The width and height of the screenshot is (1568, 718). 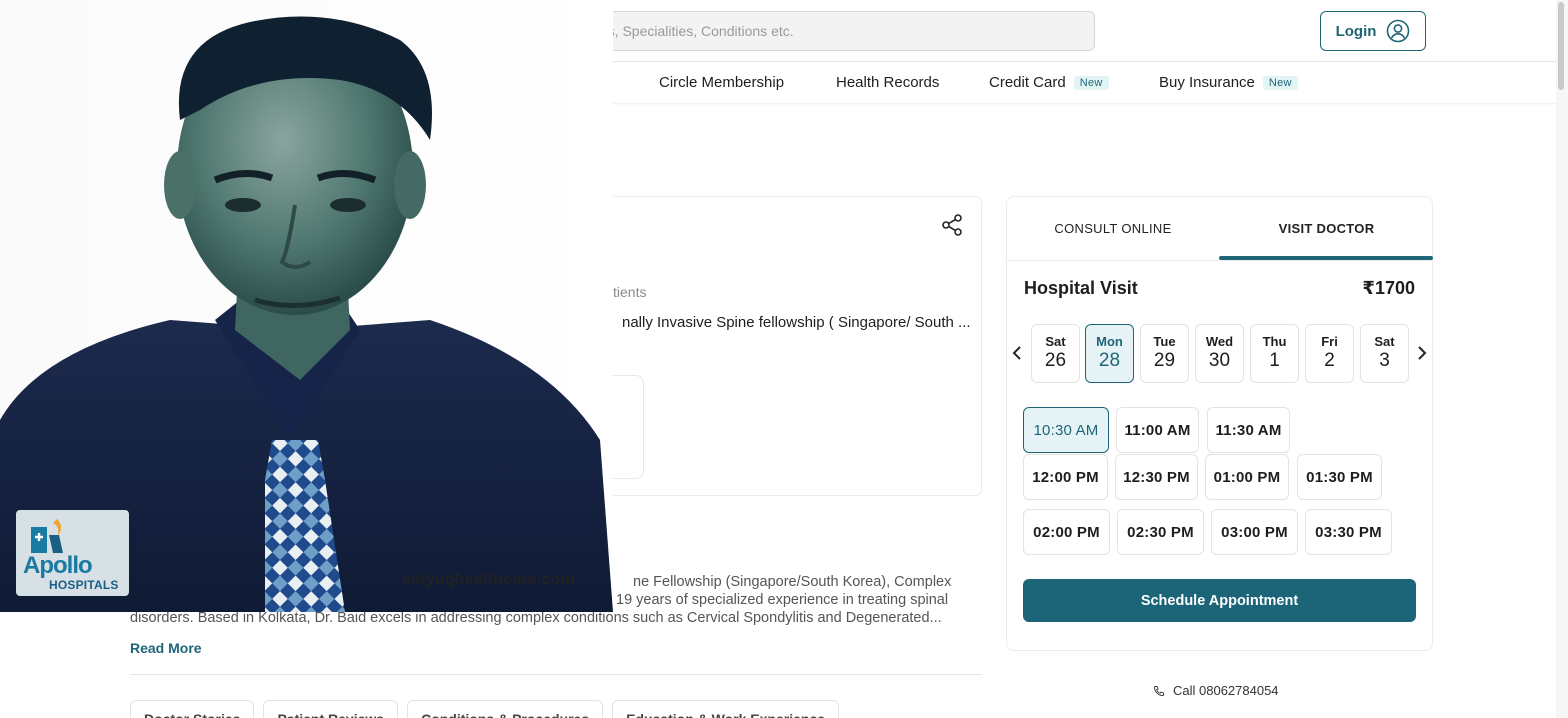 I want to click on day-number: 30, so click(x=1219, y=360).